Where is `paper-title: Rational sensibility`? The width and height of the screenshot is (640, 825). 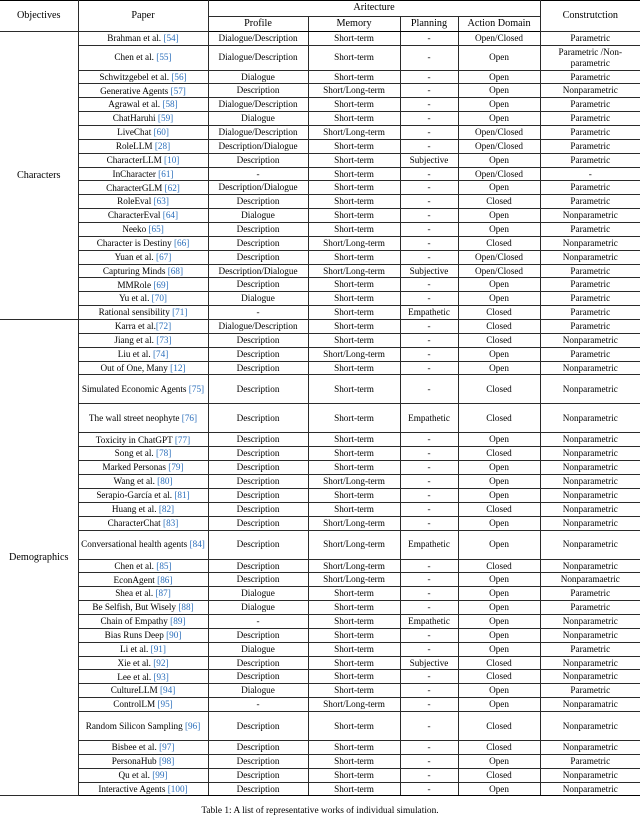 paper-title: Rational sensibility is located at coordinates (135, 312).